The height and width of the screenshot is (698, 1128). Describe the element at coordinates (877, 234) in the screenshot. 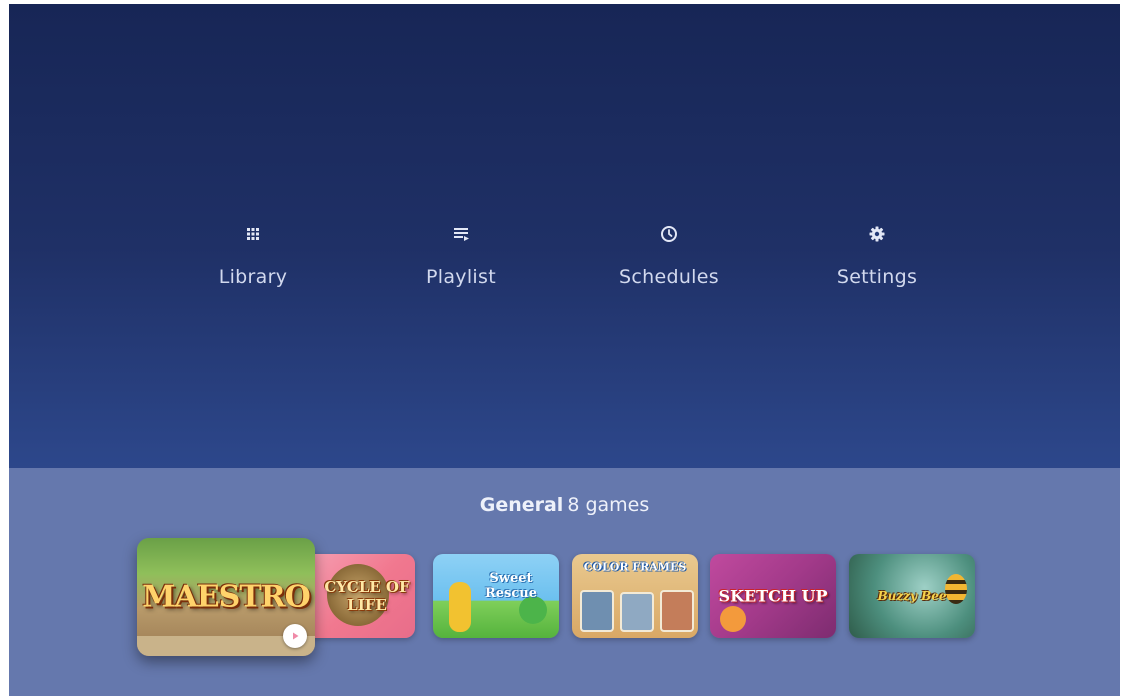

I see `gear-icon` at that location.